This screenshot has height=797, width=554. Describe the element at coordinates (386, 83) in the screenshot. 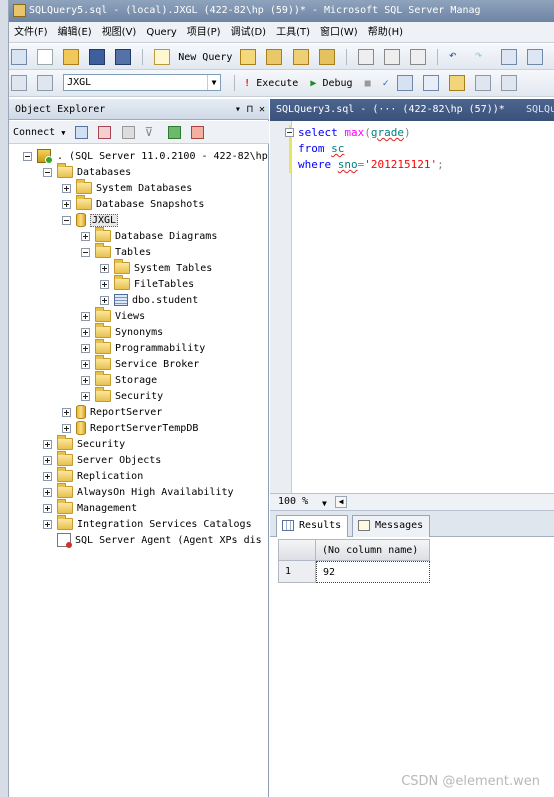

I see `parse-icon: ✓` at that location.